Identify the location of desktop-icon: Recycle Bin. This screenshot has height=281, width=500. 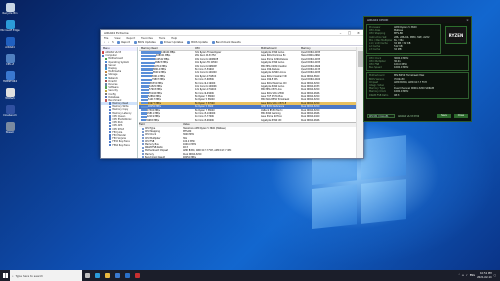
(10, 9).